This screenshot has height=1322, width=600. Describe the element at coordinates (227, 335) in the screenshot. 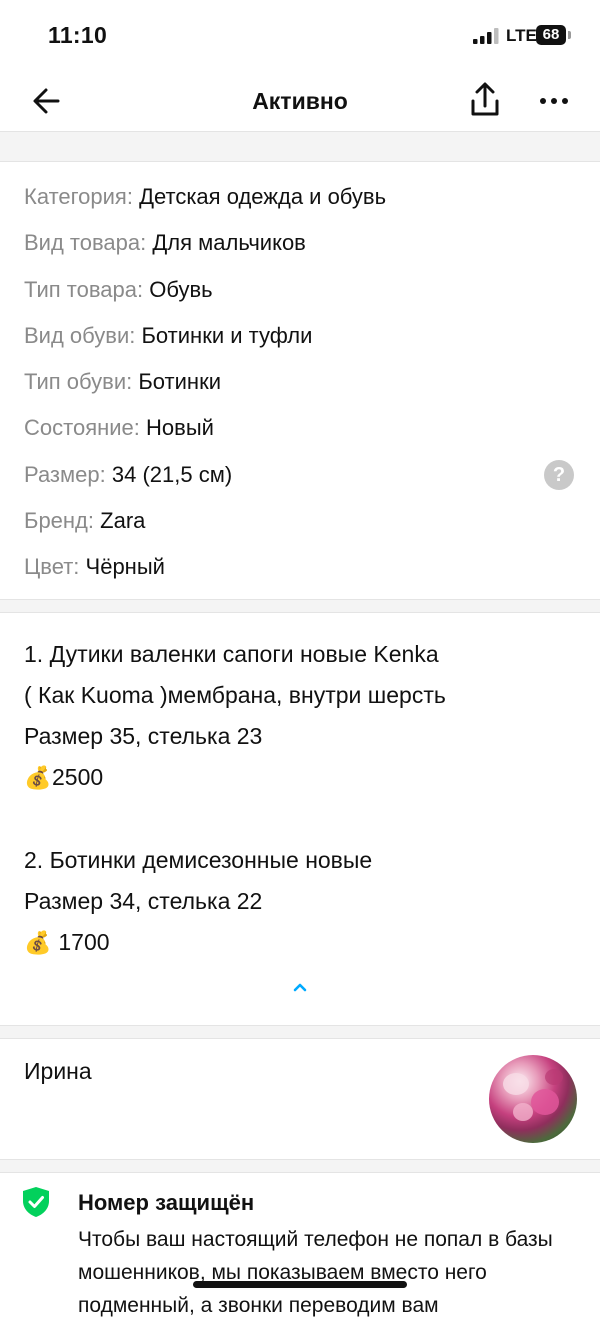

I see `param-value: Ботинки и туфли` at that location.